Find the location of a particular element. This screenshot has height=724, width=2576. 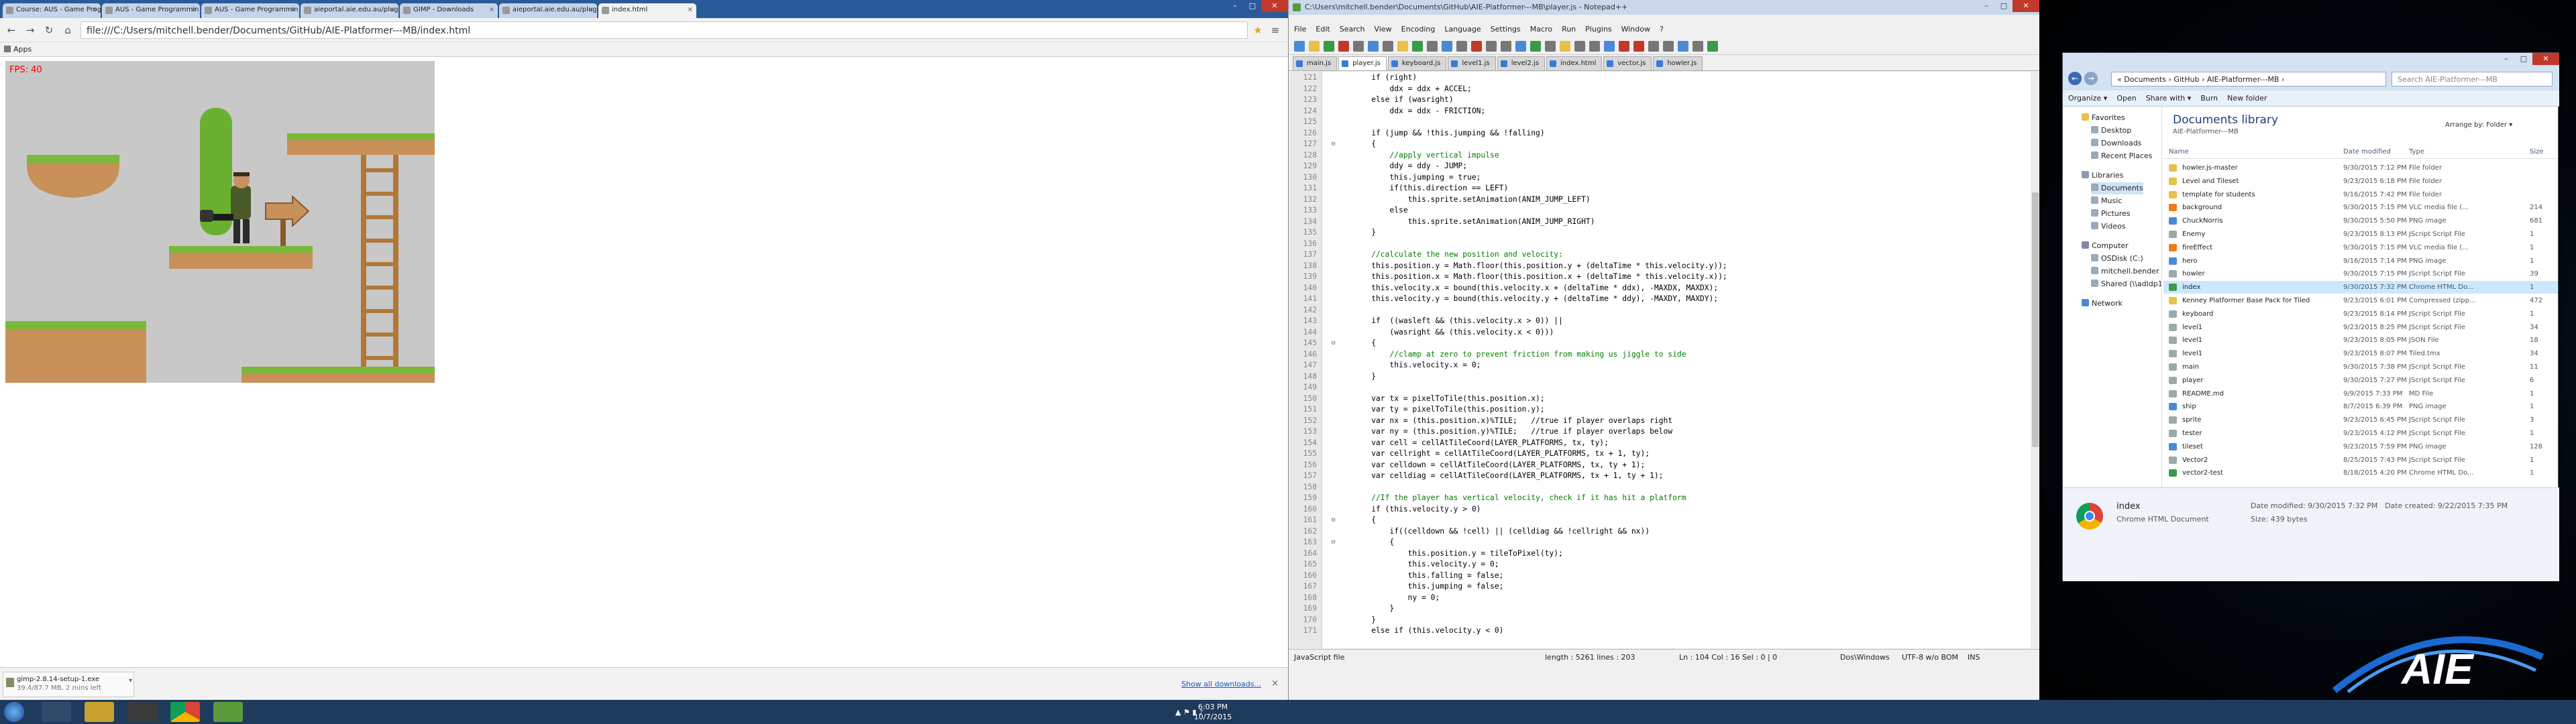

code-line: ny = 0; is located at coordinates (1396, 598).